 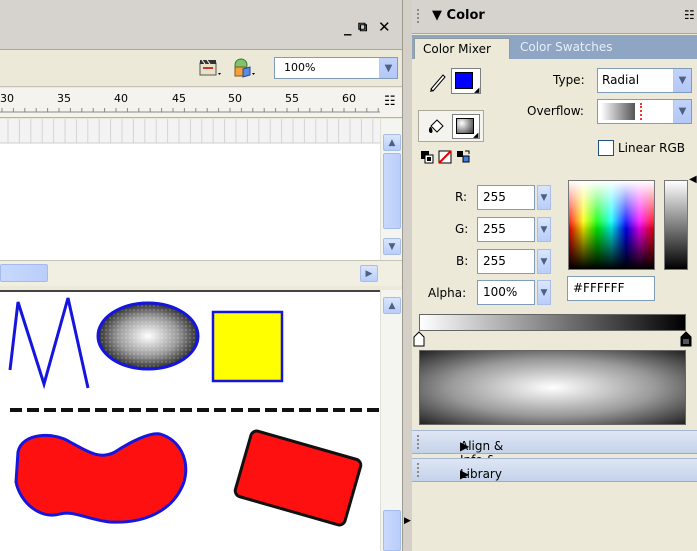 I want to click on ruler-label: 50, so click(x=235, y=98).